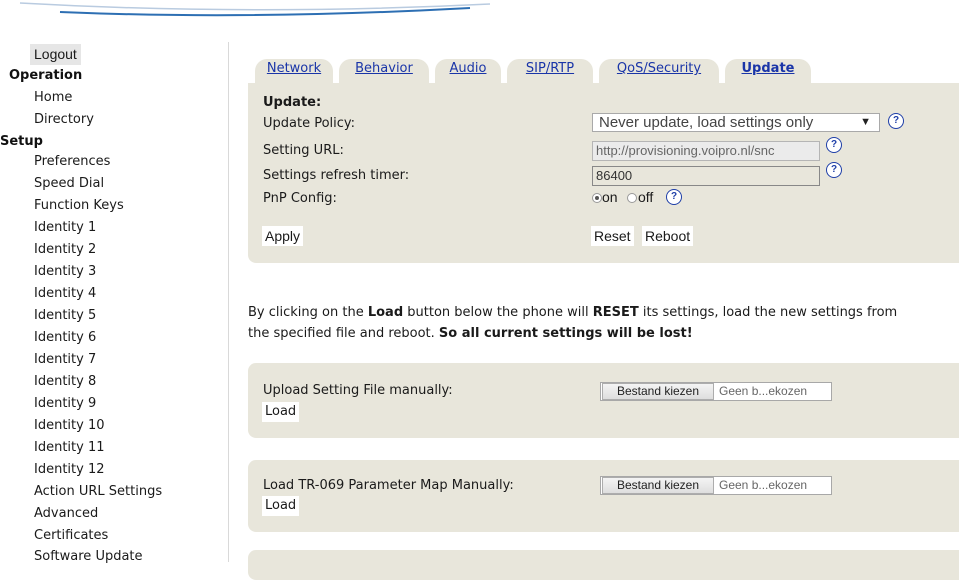  I want to click on tab-audio: Audio, so click(468, 71).